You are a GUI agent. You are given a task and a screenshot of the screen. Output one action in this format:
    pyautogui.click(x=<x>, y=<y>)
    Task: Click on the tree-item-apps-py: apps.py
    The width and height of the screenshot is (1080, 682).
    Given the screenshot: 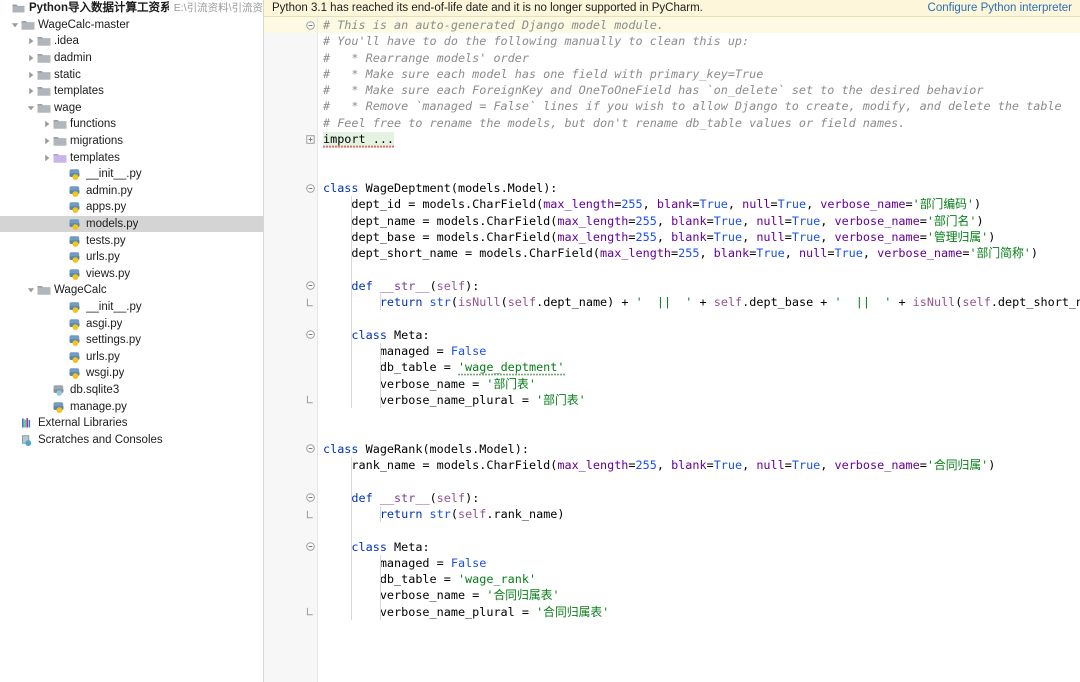 What is the action you would take?
    pyautogui.click(x=131, y=207)
    